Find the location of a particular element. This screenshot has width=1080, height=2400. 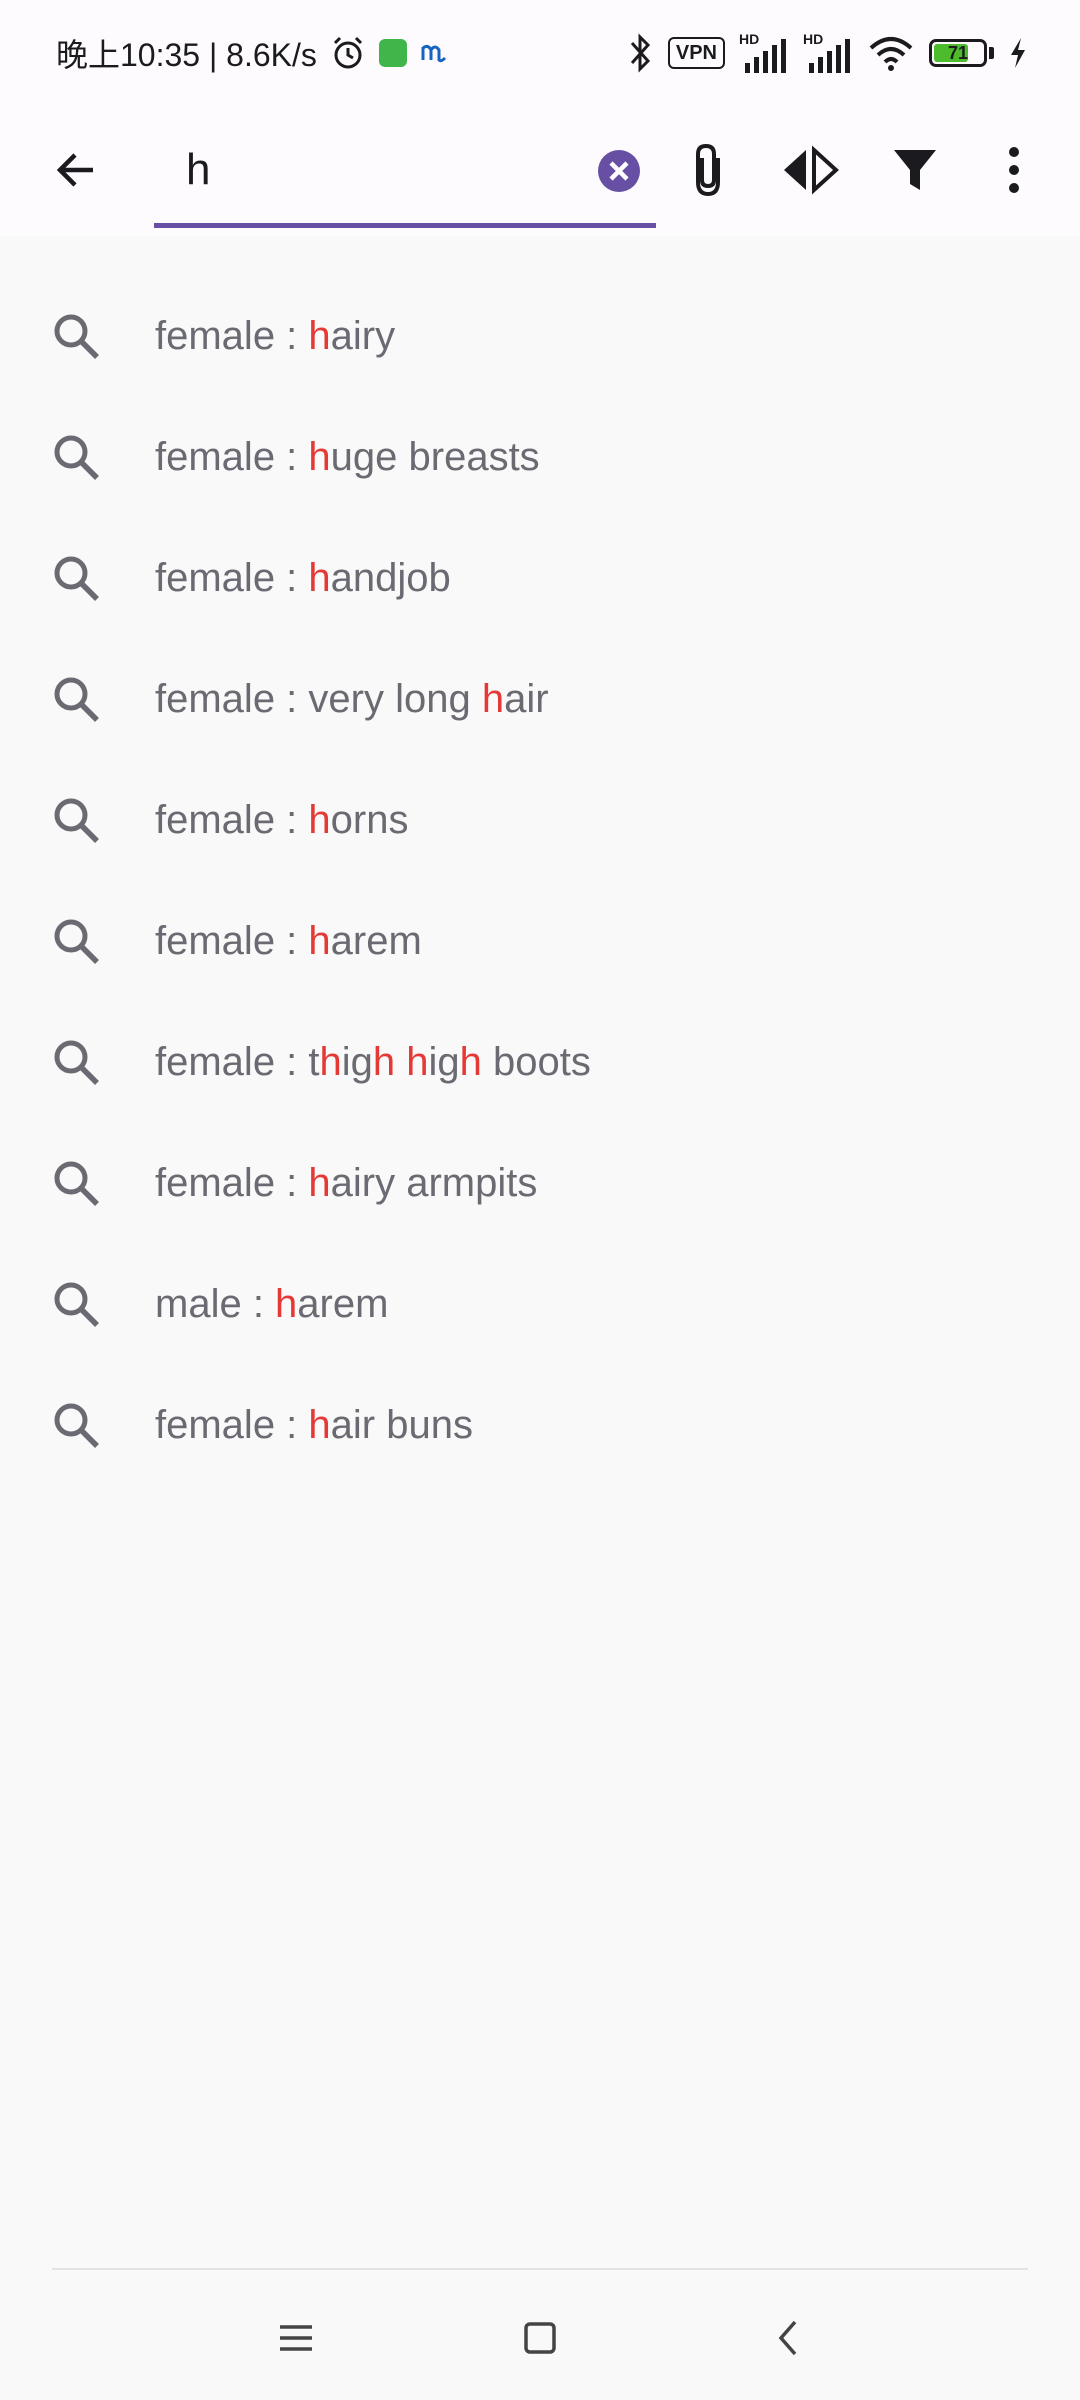

home-square-icon is located at coordinates (540, 2338).